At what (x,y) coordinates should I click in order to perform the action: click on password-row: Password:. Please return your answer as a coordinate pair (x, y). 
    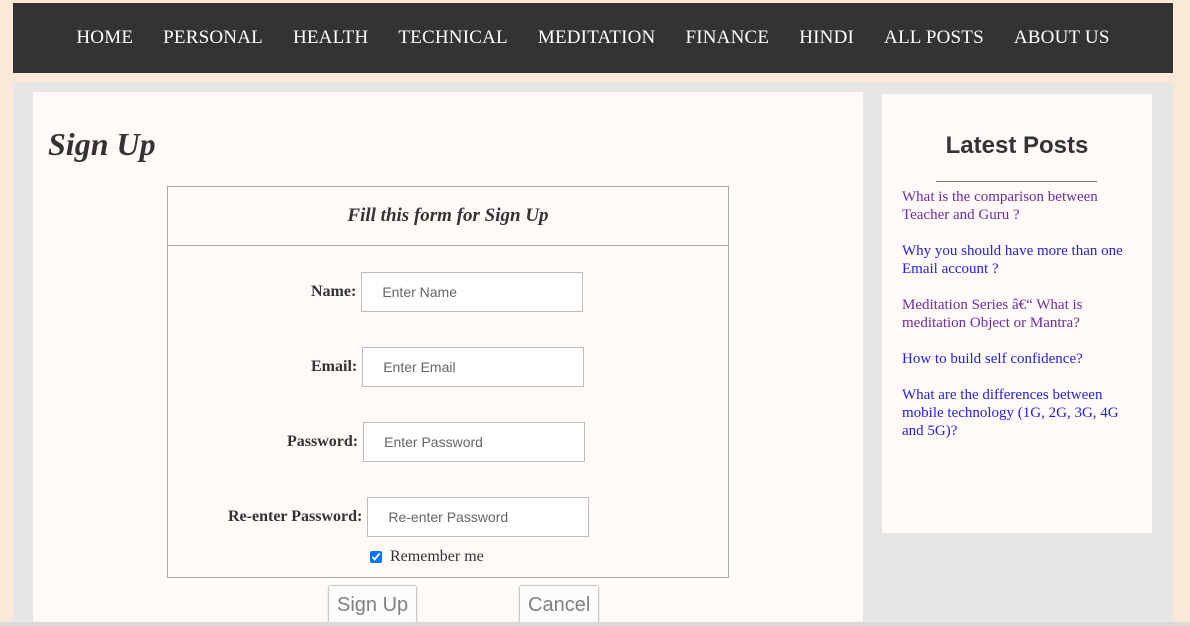
    Looking at the image, I should click on (436, 442).